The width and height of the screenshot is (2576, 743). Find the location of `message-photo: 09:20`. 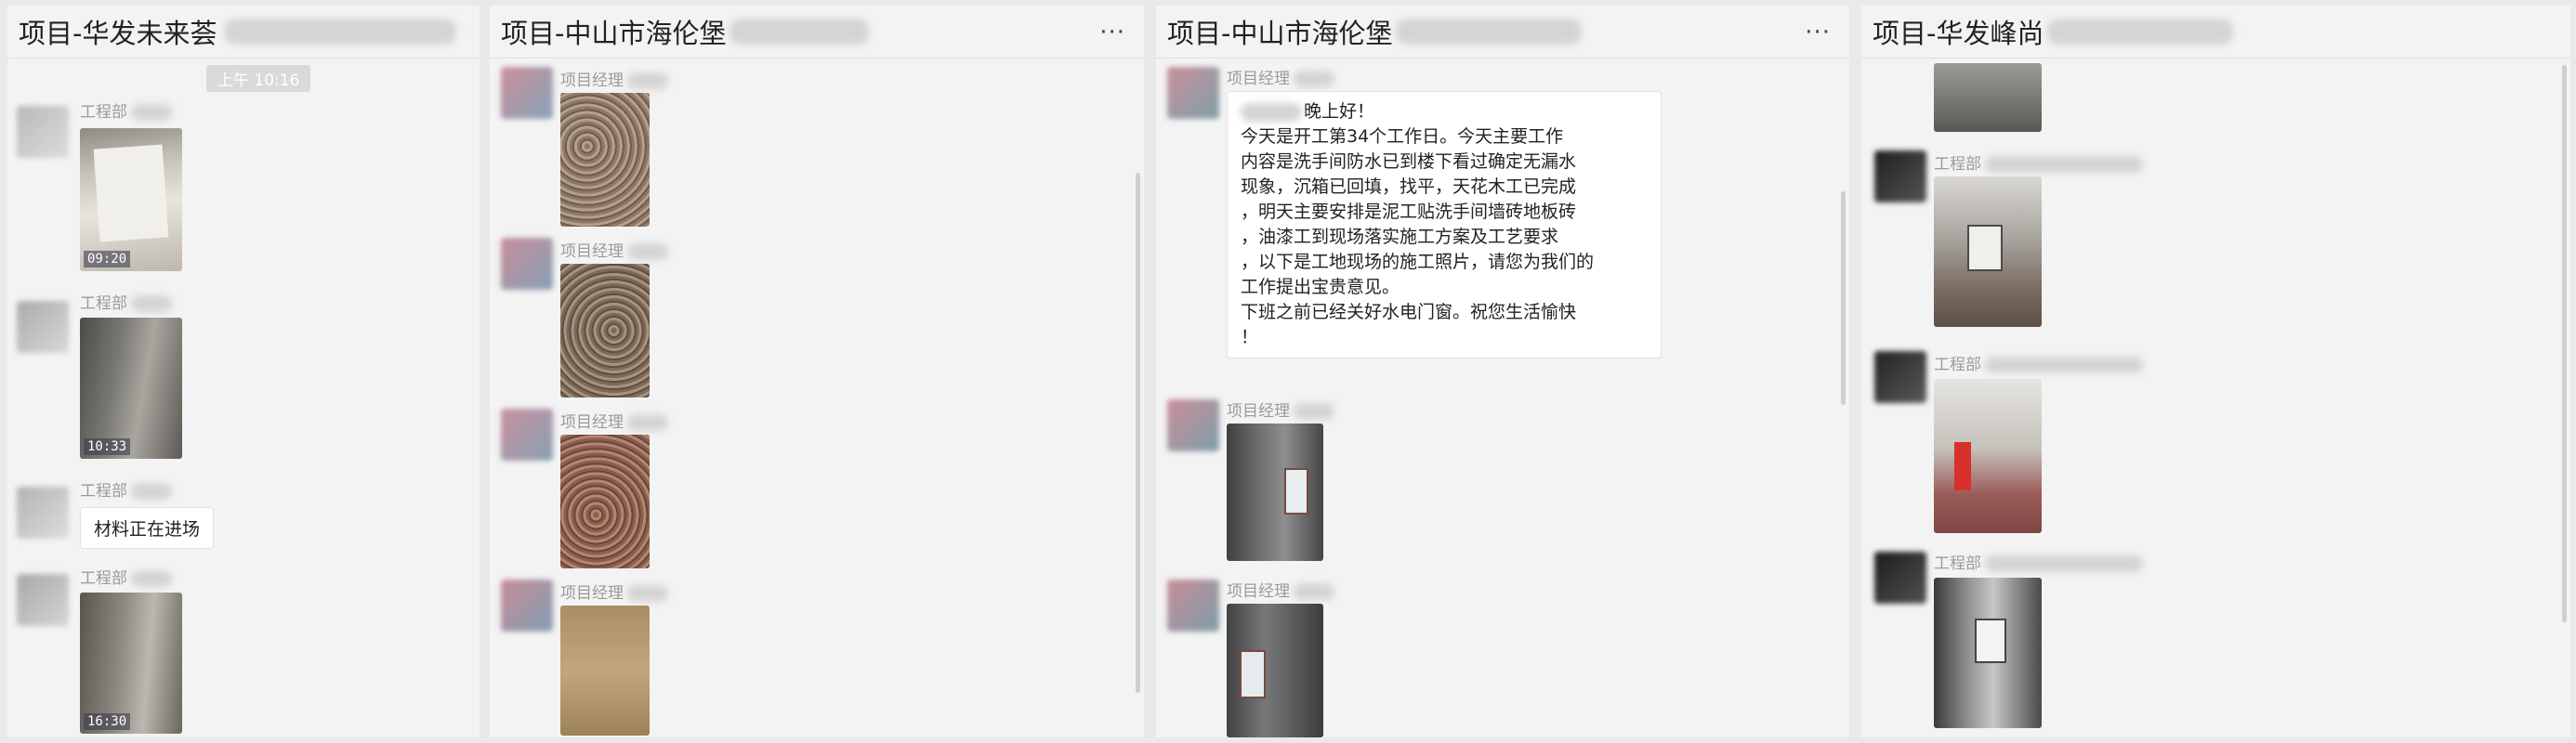

message-photo: 09:20 is located at coordinates (131, 199).